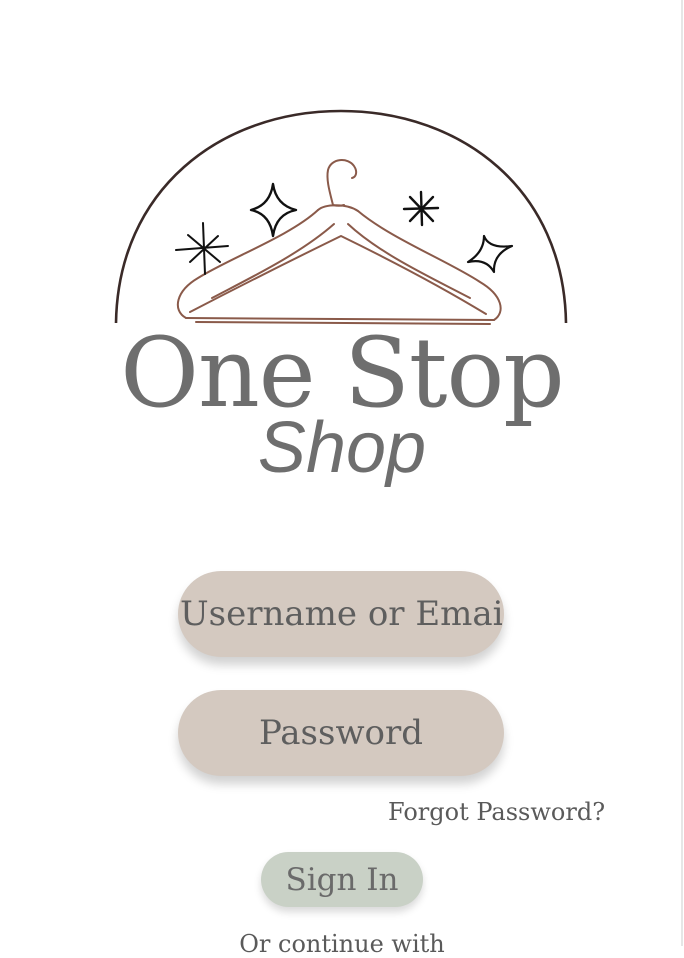 Image resolution: width=684 pixels, height=958 pixels. I want to click on username-input, so click(341, 614).